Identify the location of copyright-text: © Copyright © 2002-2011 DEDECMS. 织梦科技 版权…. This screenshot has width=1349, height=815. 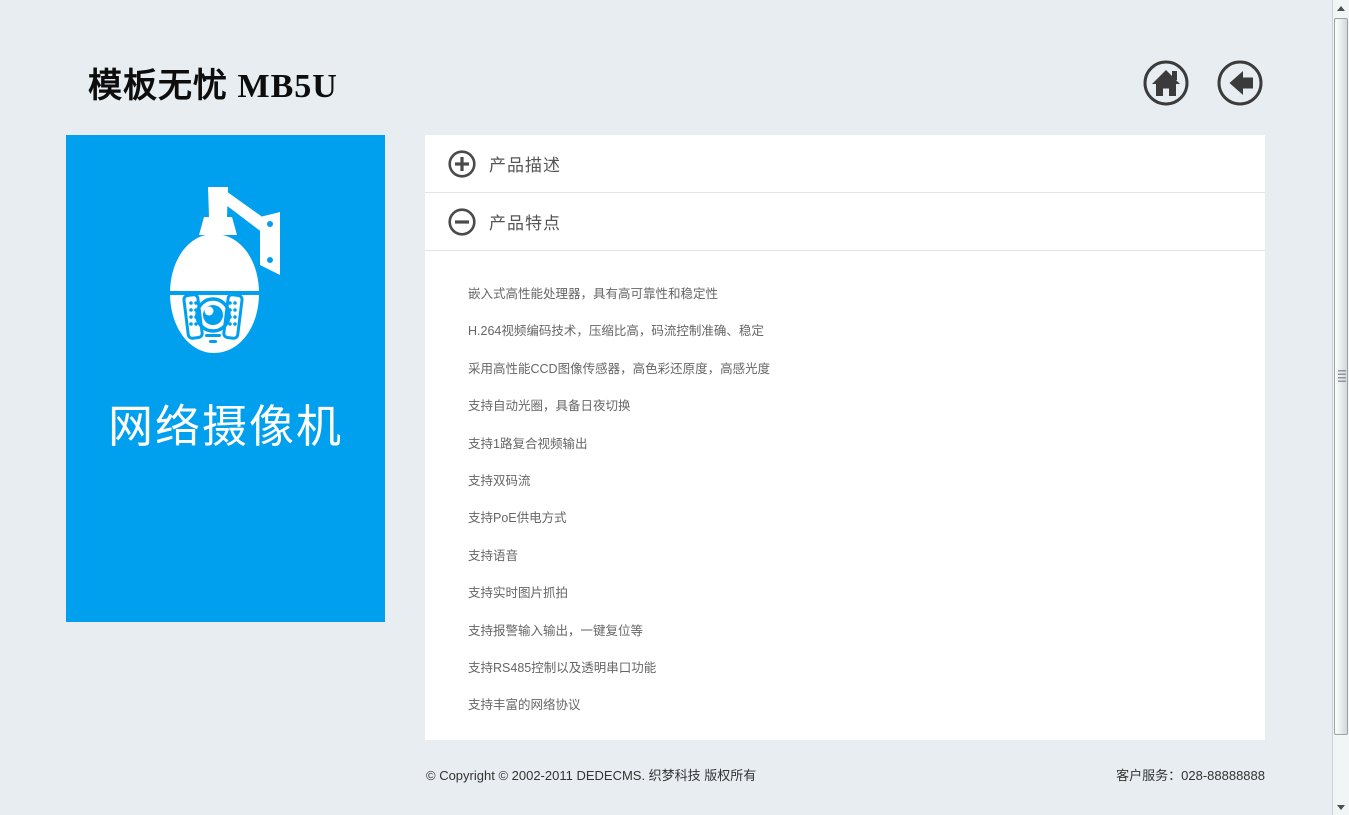
(591, 775).